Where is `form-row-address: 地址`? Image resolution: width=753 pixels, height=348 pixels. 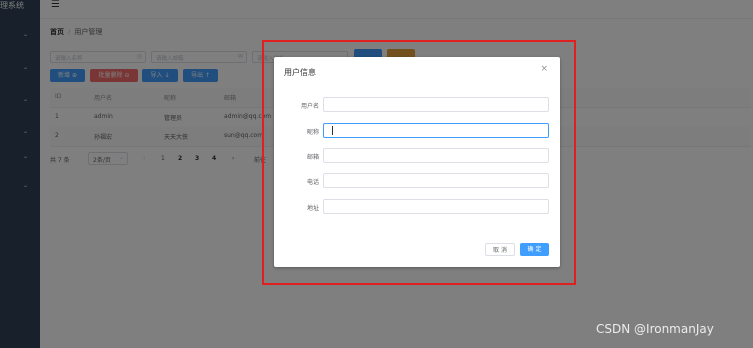
form-row-address: 地址 is located at coordinates (417, 207).